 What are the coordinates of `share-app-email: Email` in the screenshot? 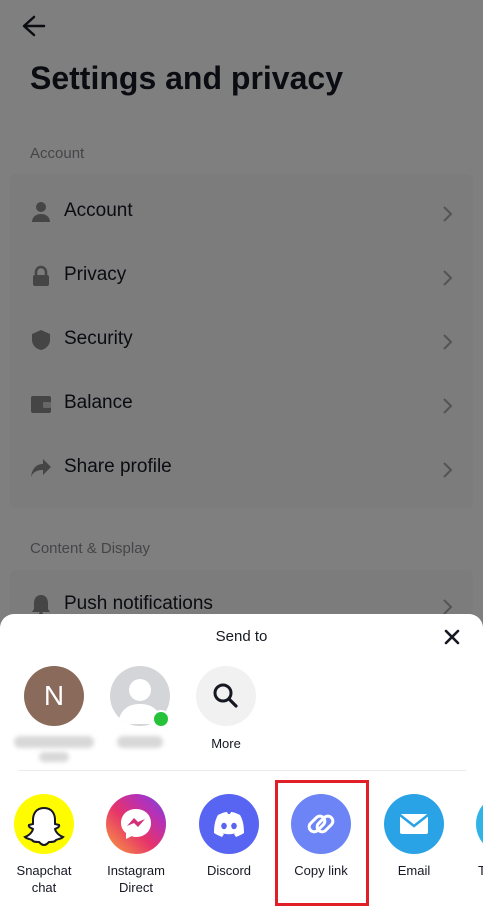 It's located at (414, 836).